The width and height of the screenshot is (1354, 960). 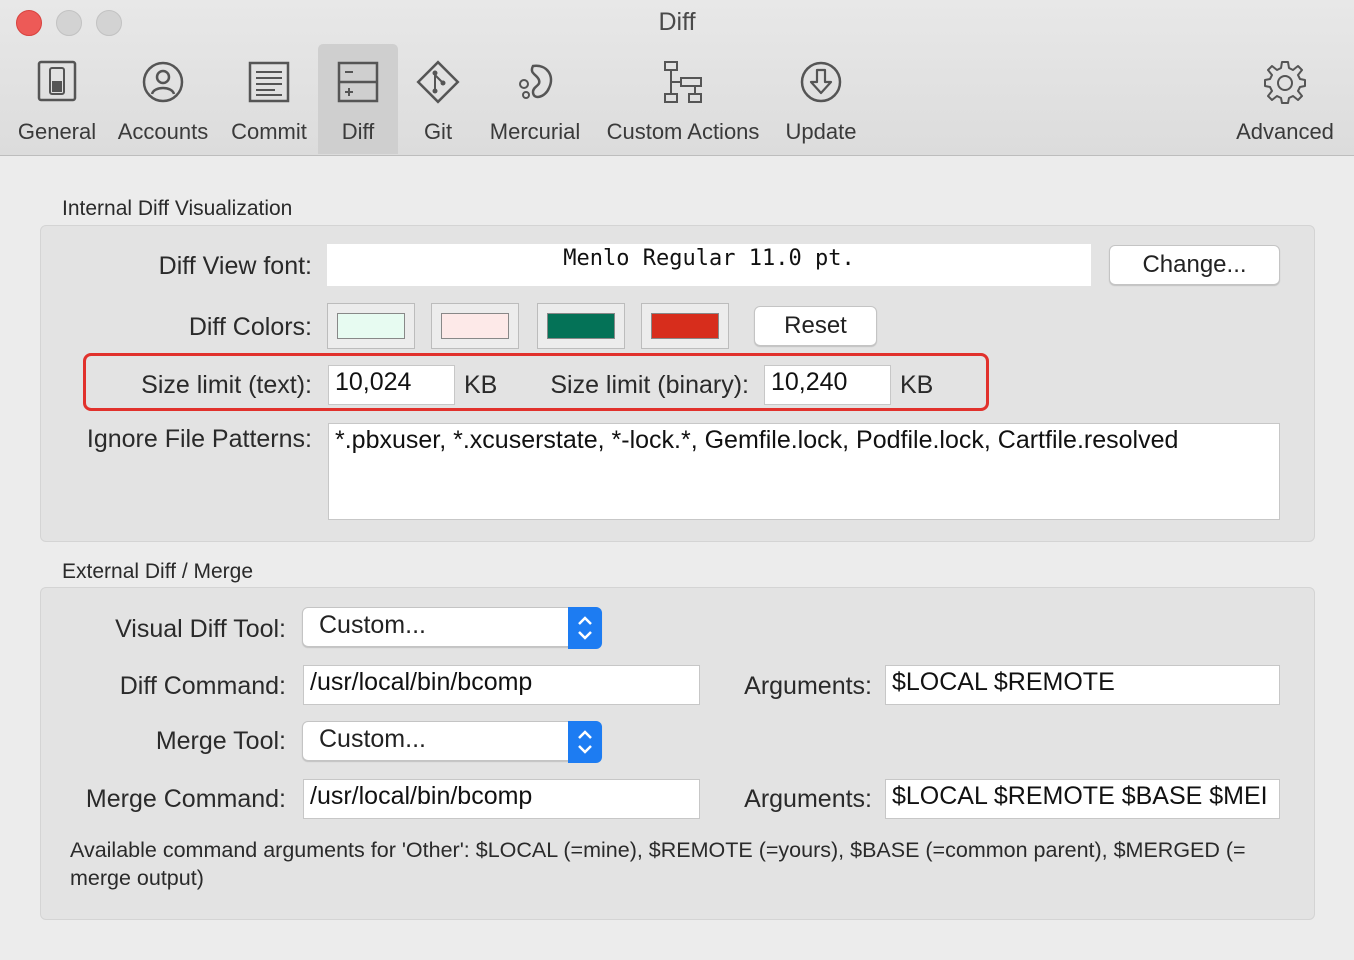 What do you see at coordinates (677, 22) in the screenshot?
I see `window-title: Diff` at bounding box center [677, 22].